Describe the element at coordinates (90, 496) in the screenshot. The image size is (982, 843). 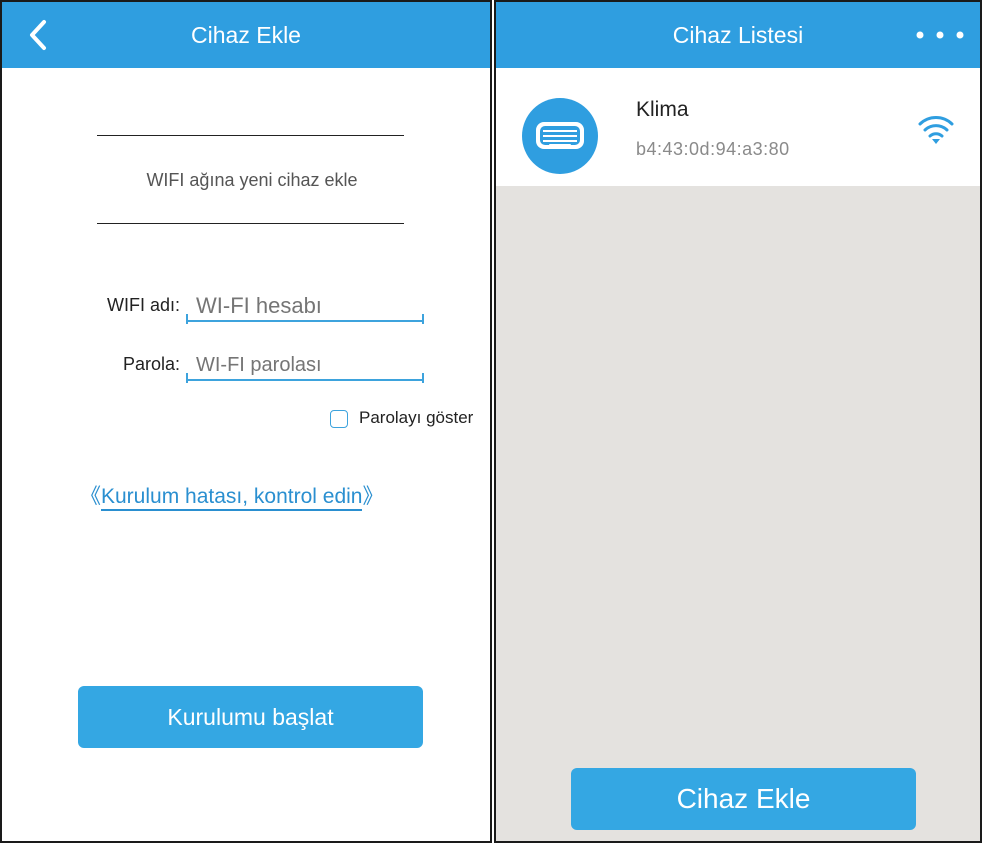
I see `link-open-bracket: 《` at that location.